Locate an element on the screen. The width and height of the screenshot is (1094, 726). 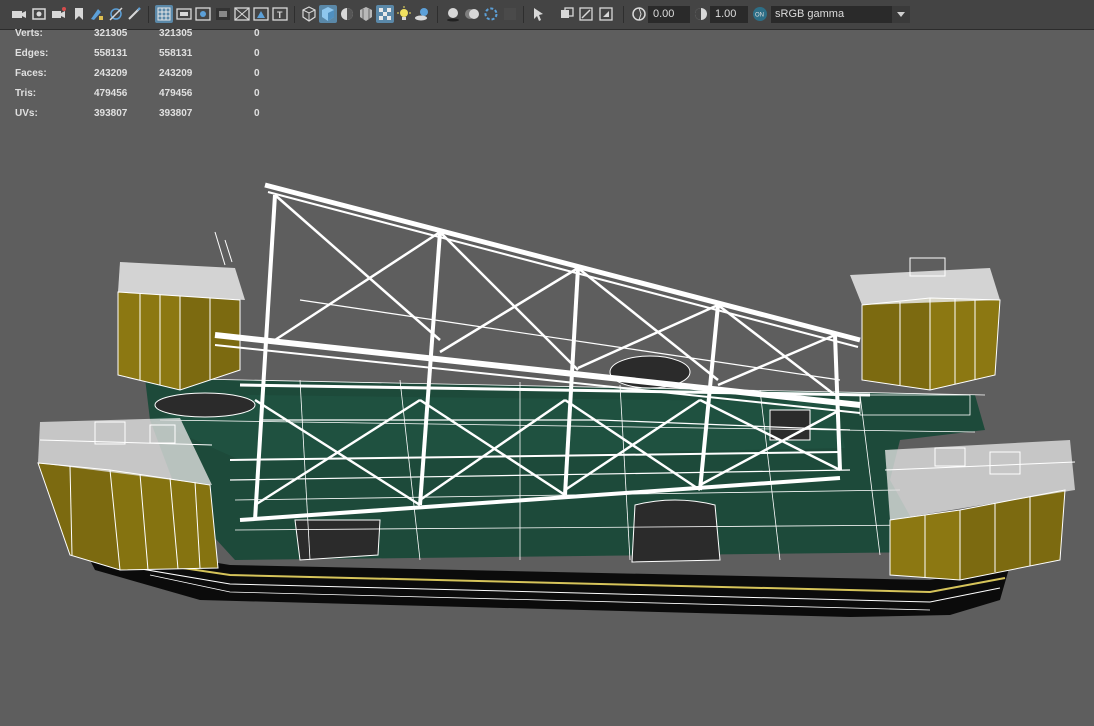
color-management-icon: ON is located at coordinates (760, 14).